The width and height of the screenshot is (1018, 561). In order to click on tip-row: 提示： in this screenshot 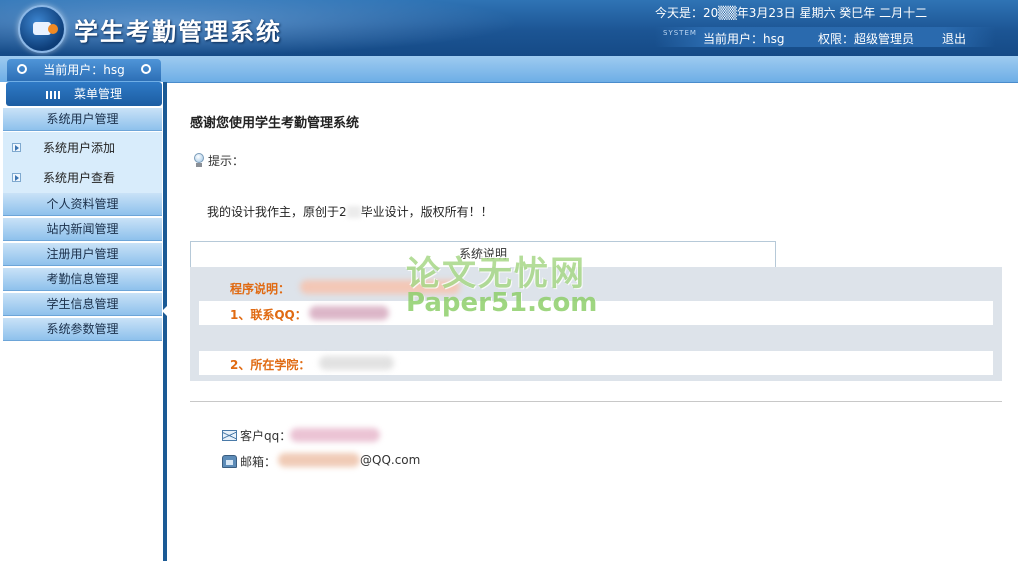, I will do `click(218, 160)`.